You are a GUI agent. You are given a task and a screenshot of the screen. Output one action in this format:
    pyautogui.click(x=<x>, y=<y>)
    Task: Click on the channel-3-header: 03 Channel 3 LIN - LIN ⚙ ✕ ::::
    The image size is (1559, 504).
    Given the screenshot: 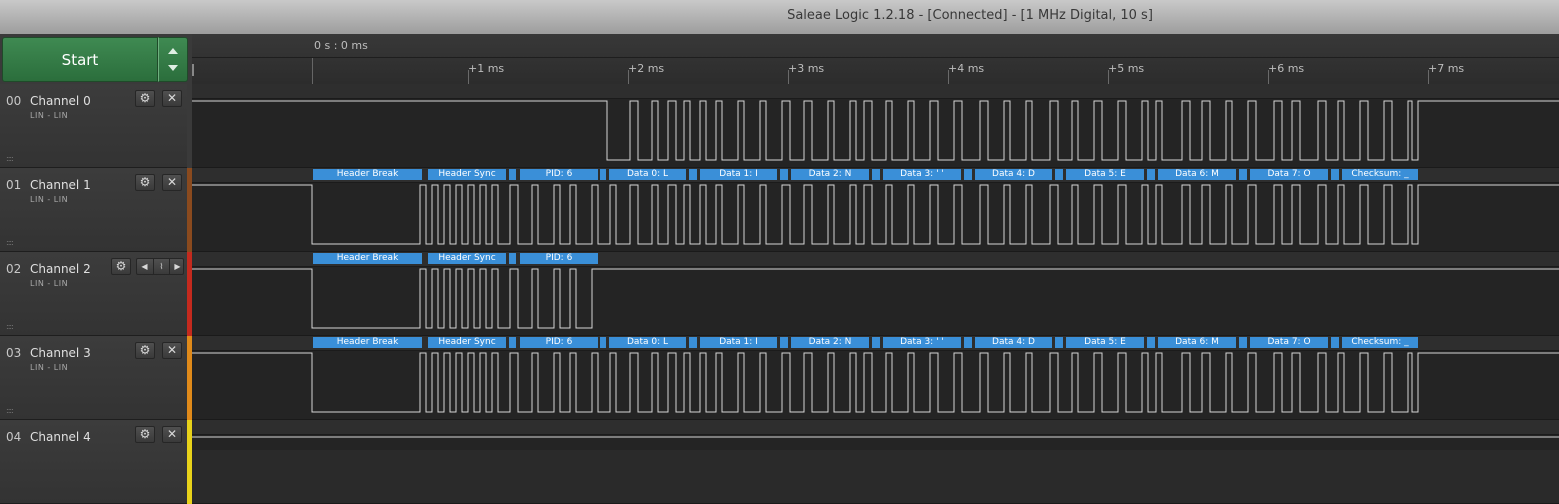 What is the action you would take?
    pyautogui.click(x=96, y=378)
    